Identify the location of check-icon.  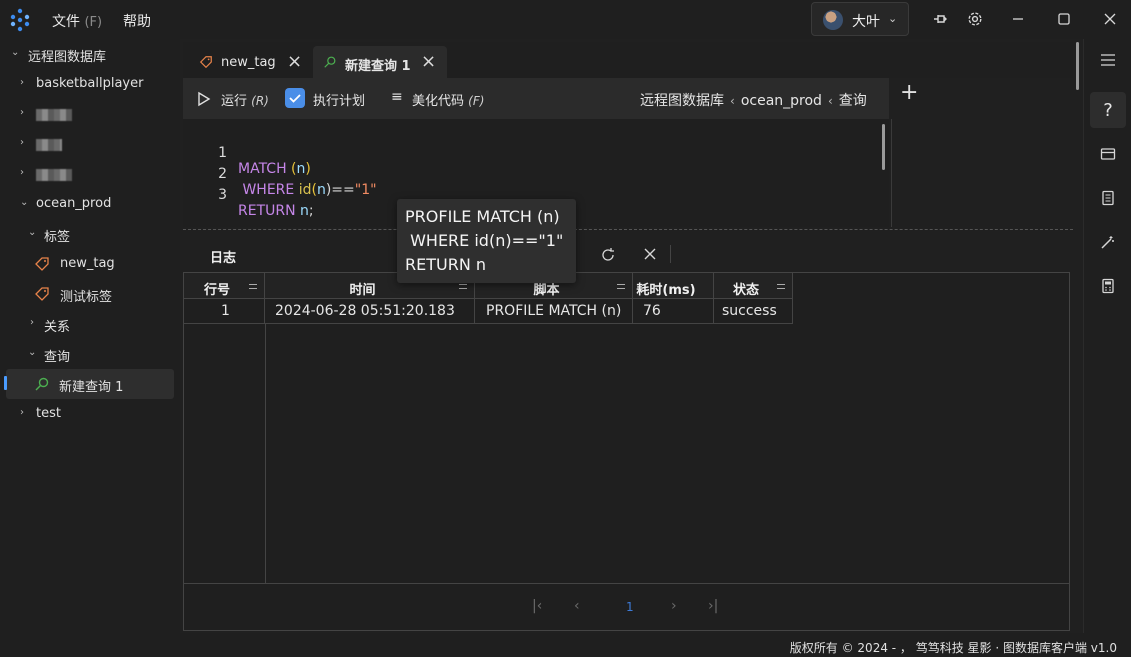
(295, 98).